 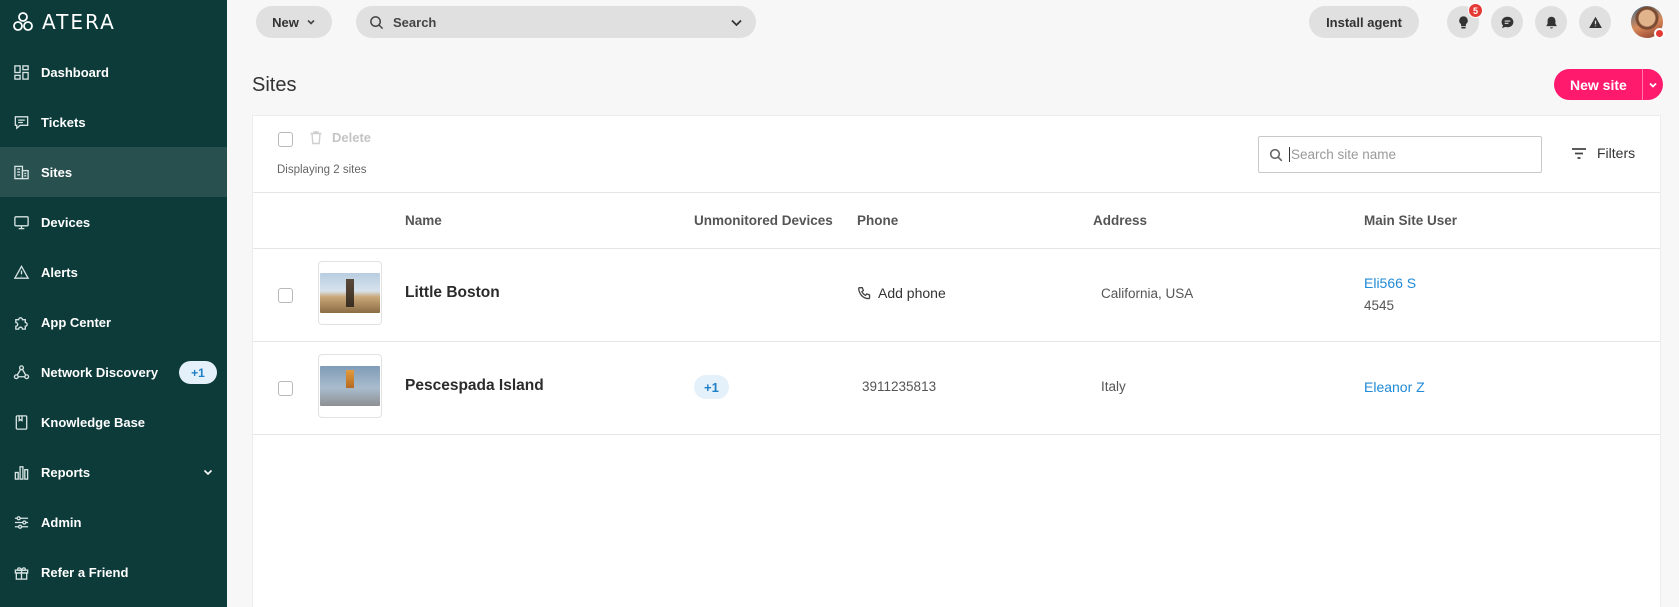 What do you see at coordinates (763, 220) in the screenshot?
I see `column-header-unmonitored-devices: Unmonitored Devices` at bounding box center [763, 220].